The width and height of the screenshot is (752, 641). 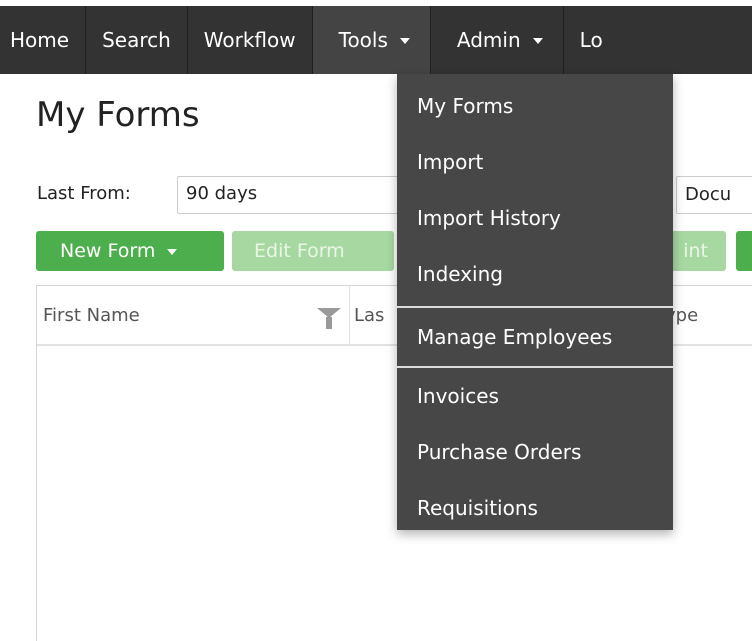 I want to click on edit-form-button: Edit Form, so click(x=313, y=251).